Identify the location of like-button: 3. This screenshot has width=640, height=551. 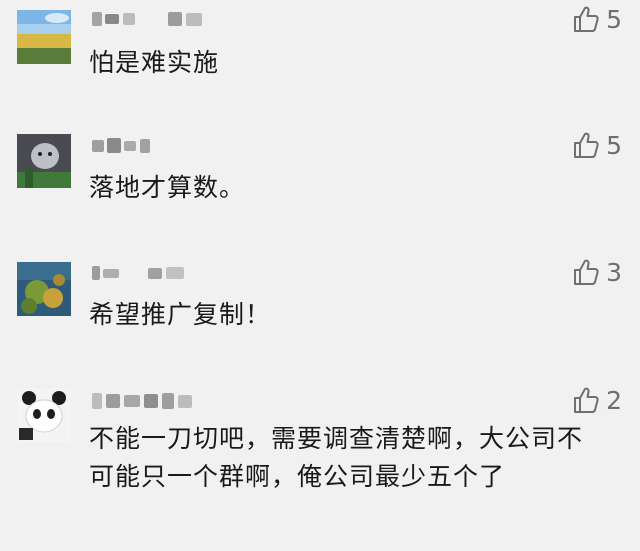
(597, 272).